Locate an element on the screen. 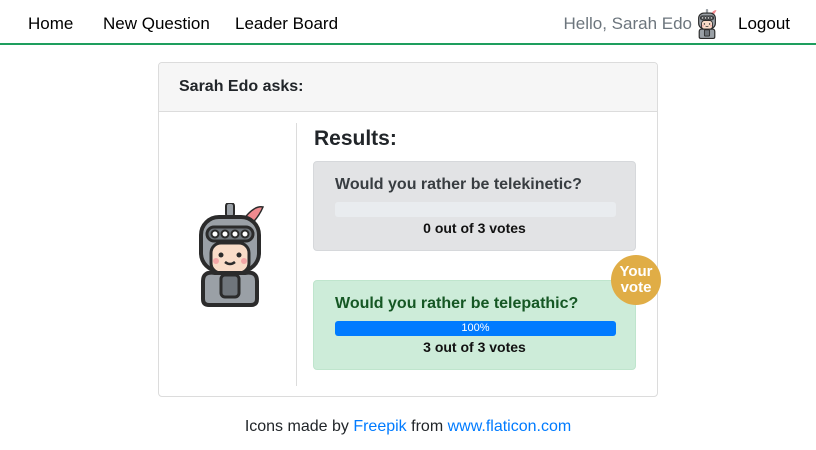 The width and height of the screenshot is (816, 450). flaticon-link: www.flaticon.com is located at coordinates (510, 426).